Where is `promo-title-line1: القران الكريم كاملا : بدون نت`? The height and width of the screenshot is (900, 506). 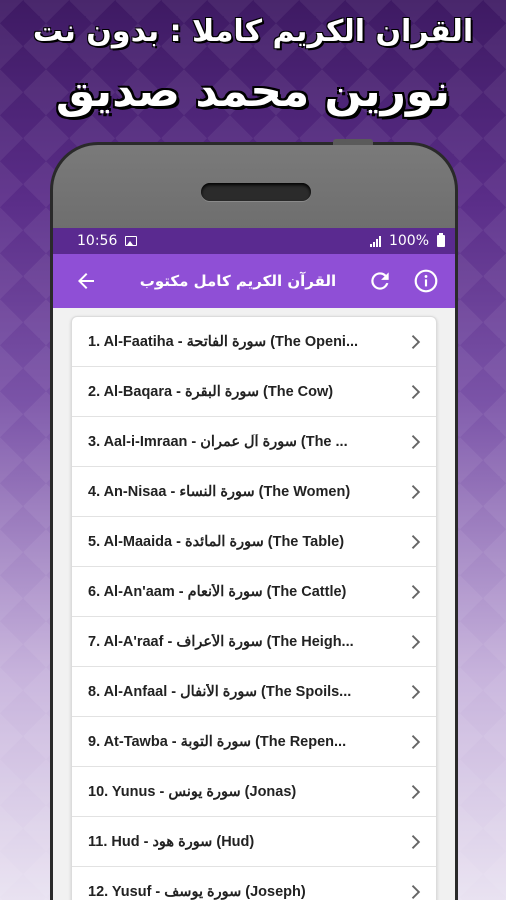
promo-title-line1: القران الكريم كاملا : بدون نت is located at coordinates (253, 31).